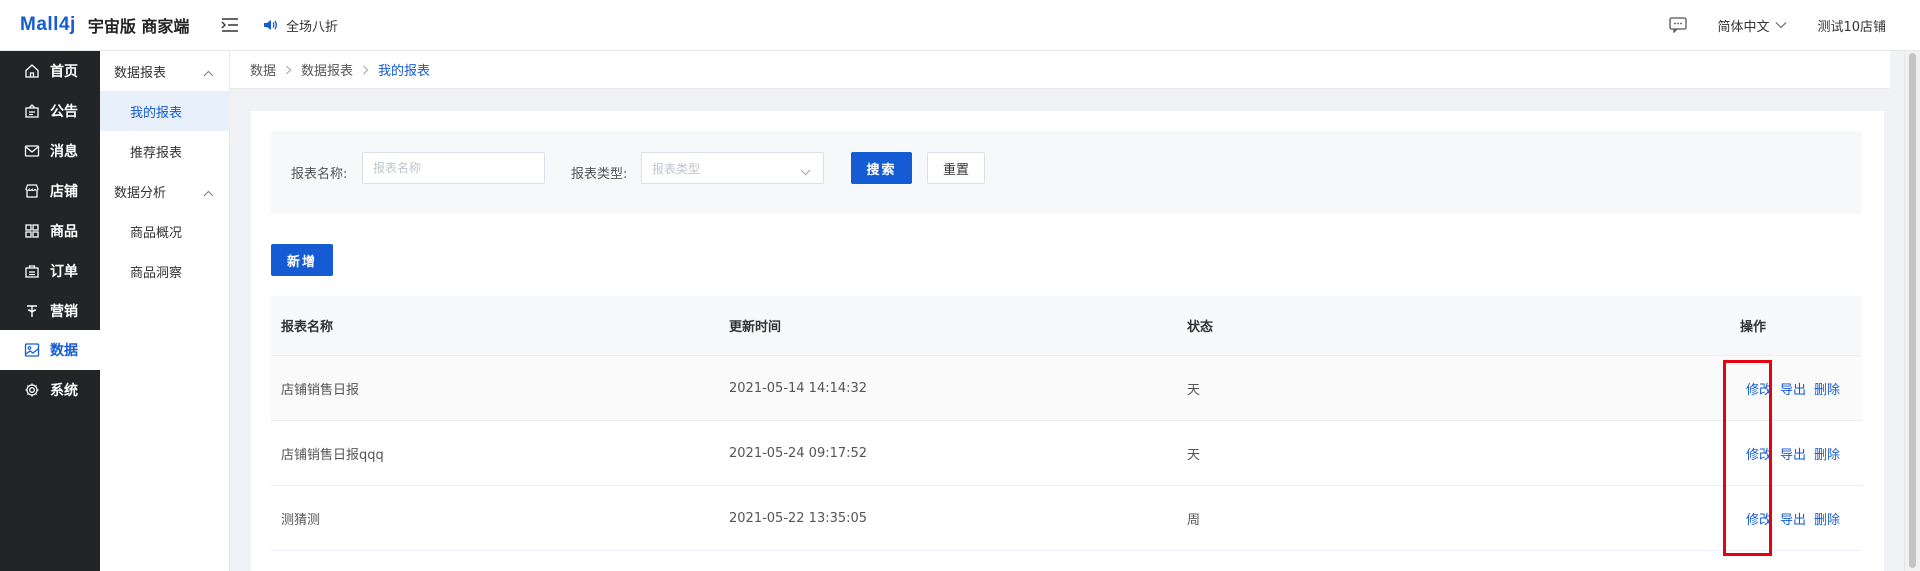  I want to click on message-button, so click(1678, 25).